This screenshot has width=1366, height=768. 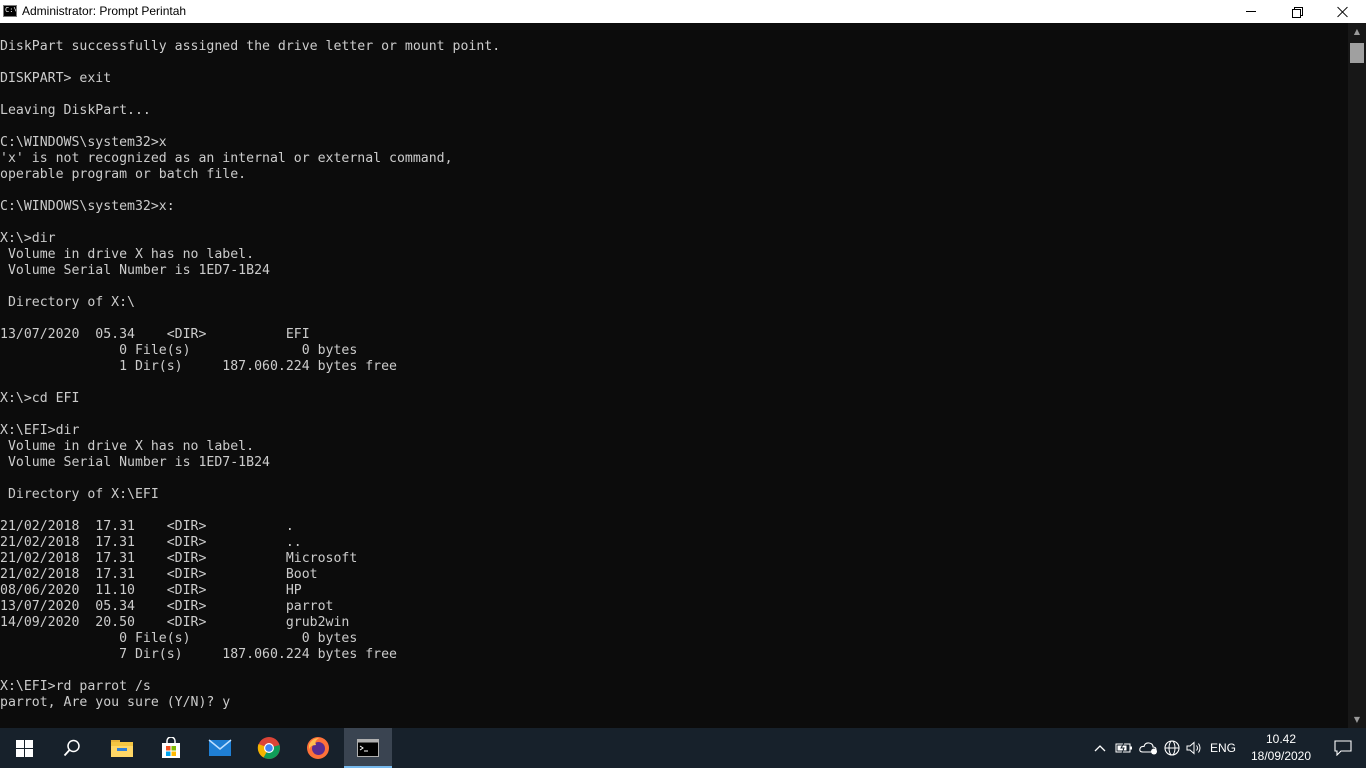 I want to click on console-line: 21/02/2018 17.31 <DIR> ., so click(x=147, y=526).